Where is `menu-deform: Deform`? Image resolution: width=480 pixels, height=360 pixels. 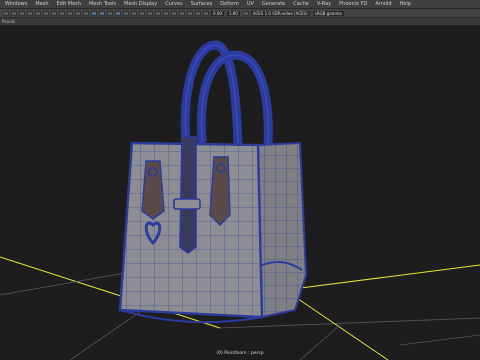
menu-deform: Deform is located at coordinates (229, 4).